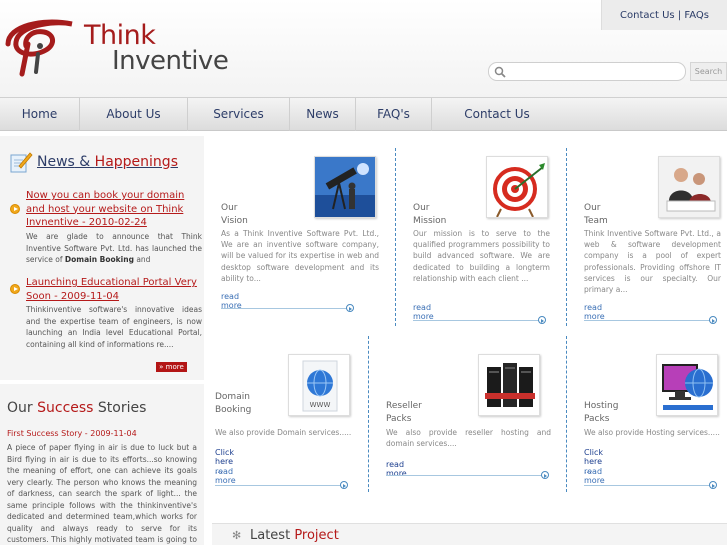  Describe the element at coordinates (237, 535) in the screenshot. I see `gear-icon: ✻` at that location.